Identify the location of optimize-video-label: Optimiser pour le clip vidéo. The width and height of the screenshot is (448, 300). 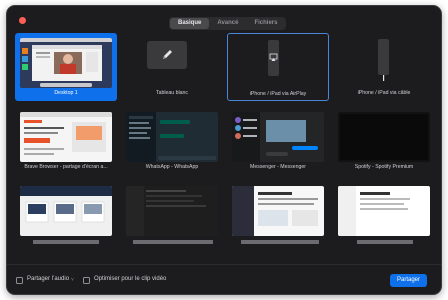
(130, 279).